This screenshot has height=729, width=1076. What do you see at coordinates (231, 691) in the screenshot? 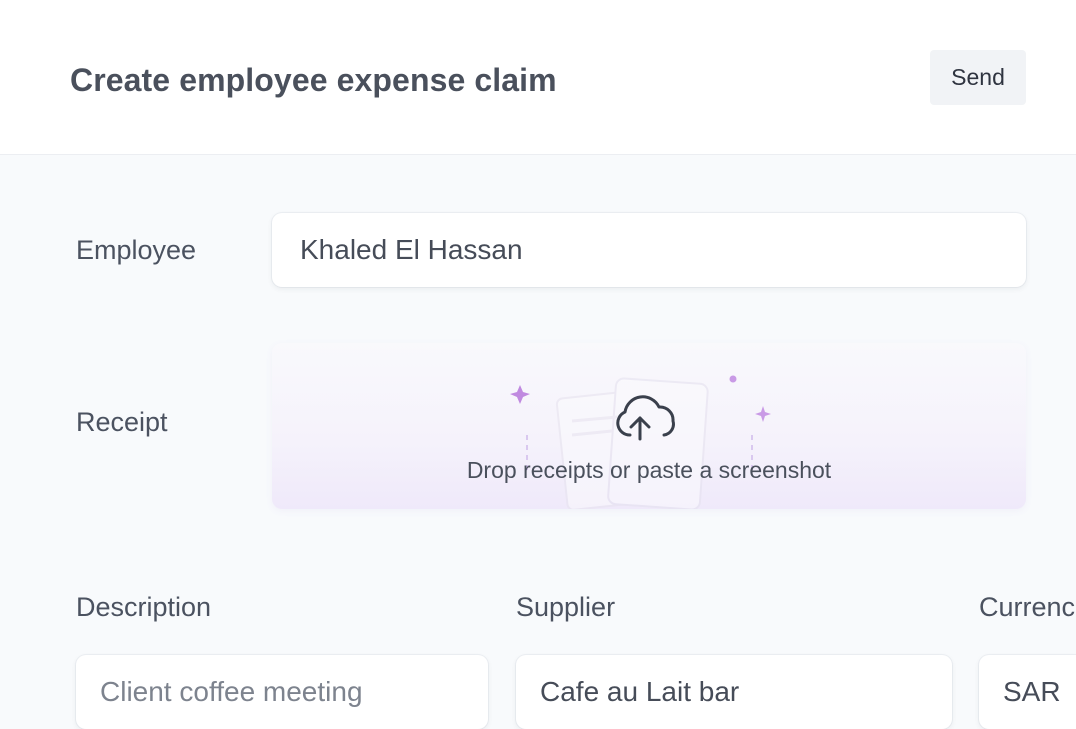
I see `description-value: Client coffee meeting` at bounding box center [231, 691].